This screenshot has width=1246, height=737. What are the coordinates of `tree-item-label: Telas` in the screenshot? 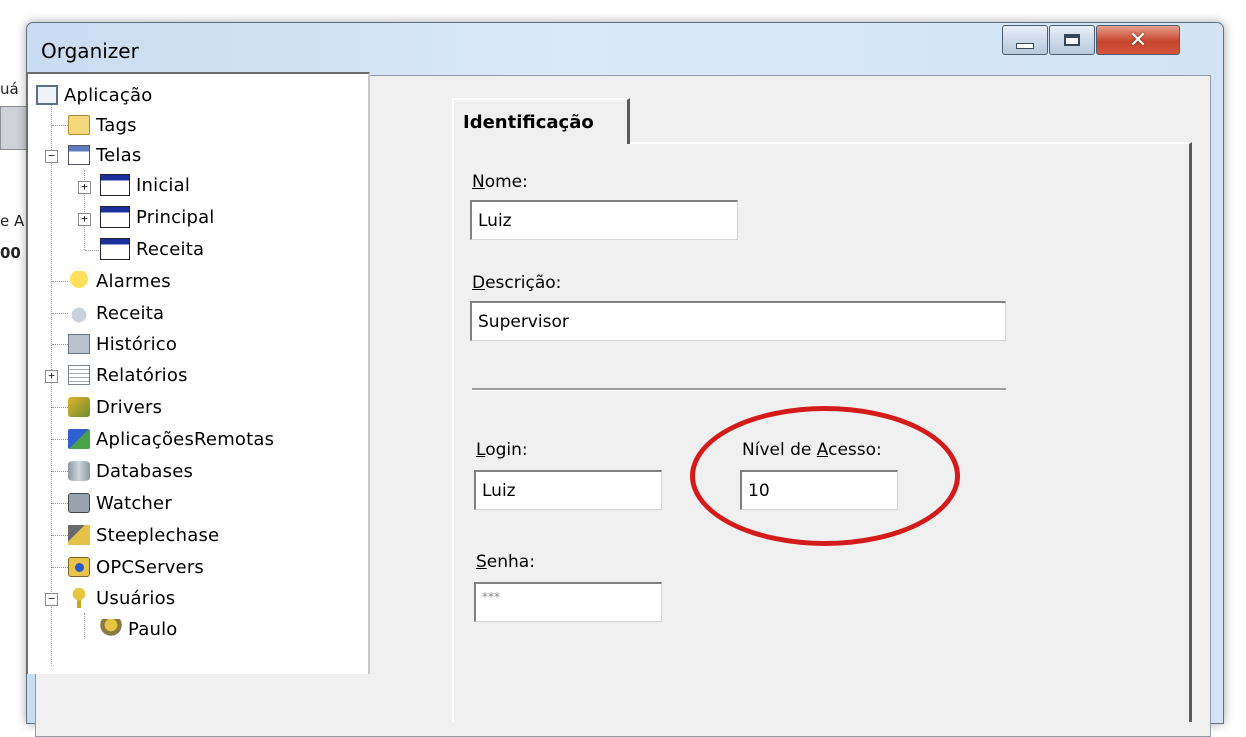 It's located at (119, 155).